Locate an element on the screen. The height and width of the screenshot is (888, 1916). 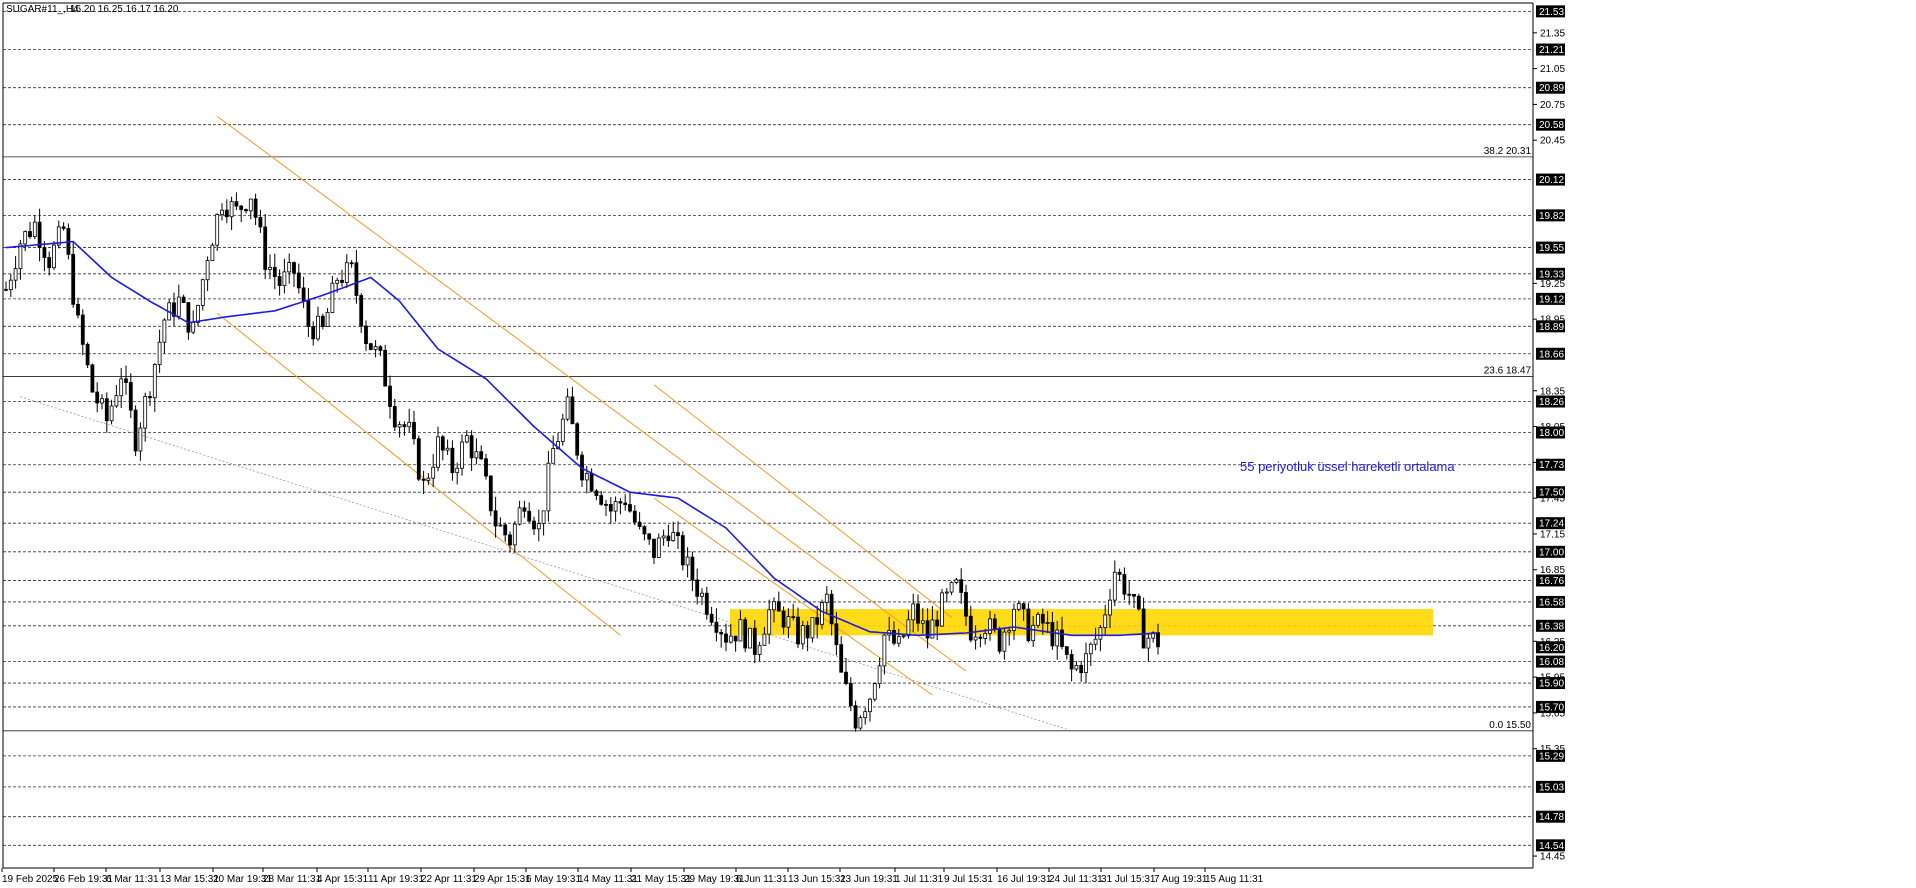
price-badge: 14.54 is located at coordinates (1550, 845).